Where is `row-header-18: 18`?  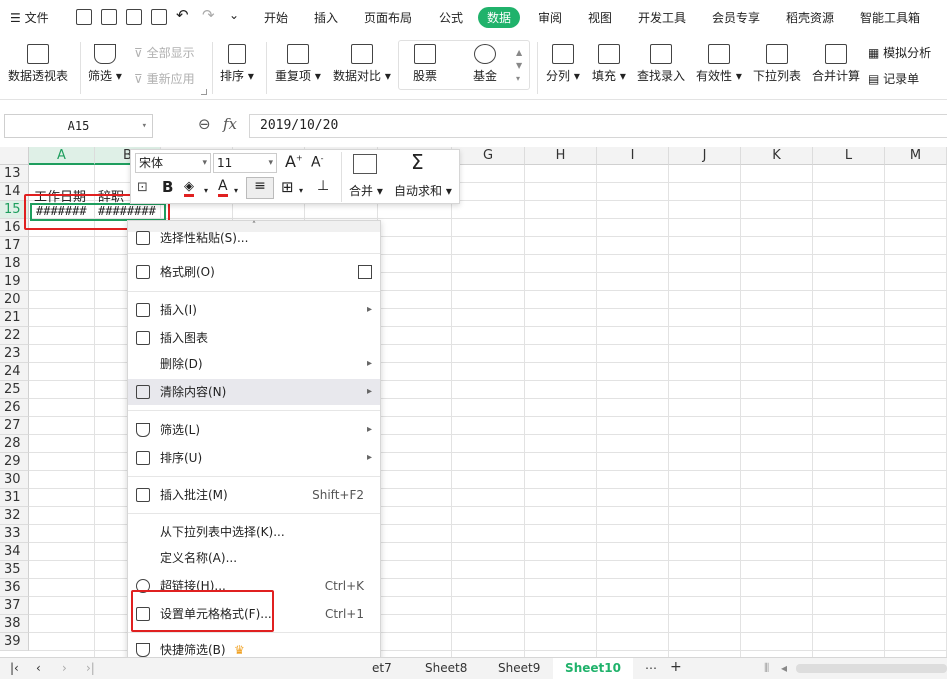
row-header-18: 18 is located at coordinates (14, 264).